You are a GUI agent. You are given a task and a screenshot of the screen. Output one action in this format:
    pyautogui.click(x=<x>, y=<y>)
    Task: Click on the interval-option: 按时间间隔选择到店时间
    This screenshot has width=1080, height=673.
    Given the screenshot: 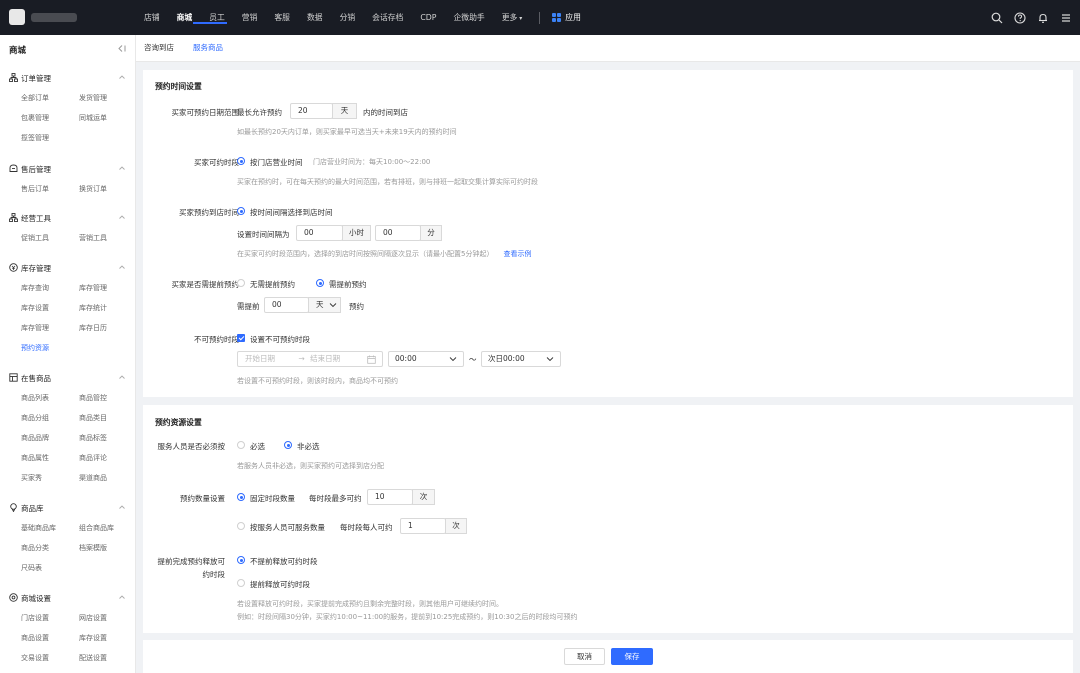 What is the action you would take?
    pyautogui.click(x=291, y=212)
    